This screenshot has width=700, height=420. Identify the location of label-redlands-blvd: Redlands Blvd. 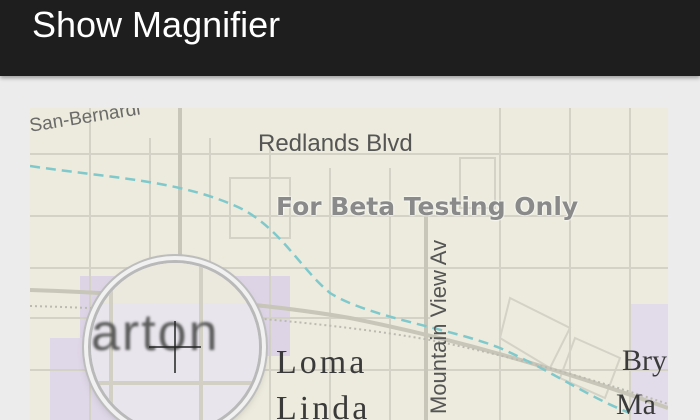
(335, 143).